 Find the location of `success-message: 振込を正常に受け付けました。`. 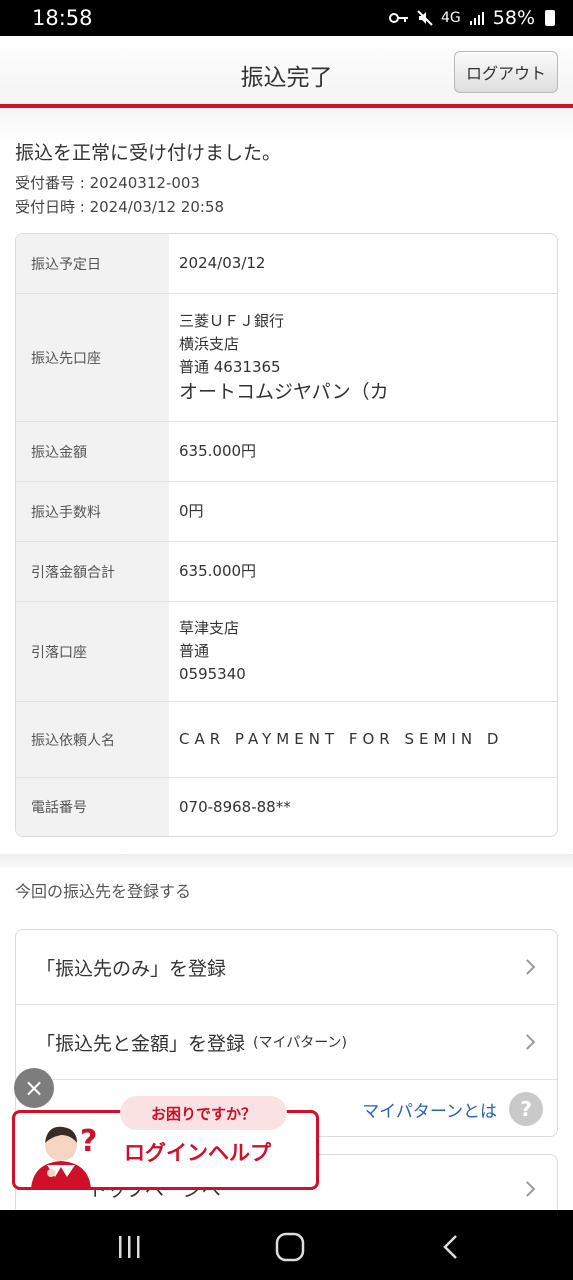

success-message: 振込を正常に受け付けました。 is located at coordinates (148, 153).